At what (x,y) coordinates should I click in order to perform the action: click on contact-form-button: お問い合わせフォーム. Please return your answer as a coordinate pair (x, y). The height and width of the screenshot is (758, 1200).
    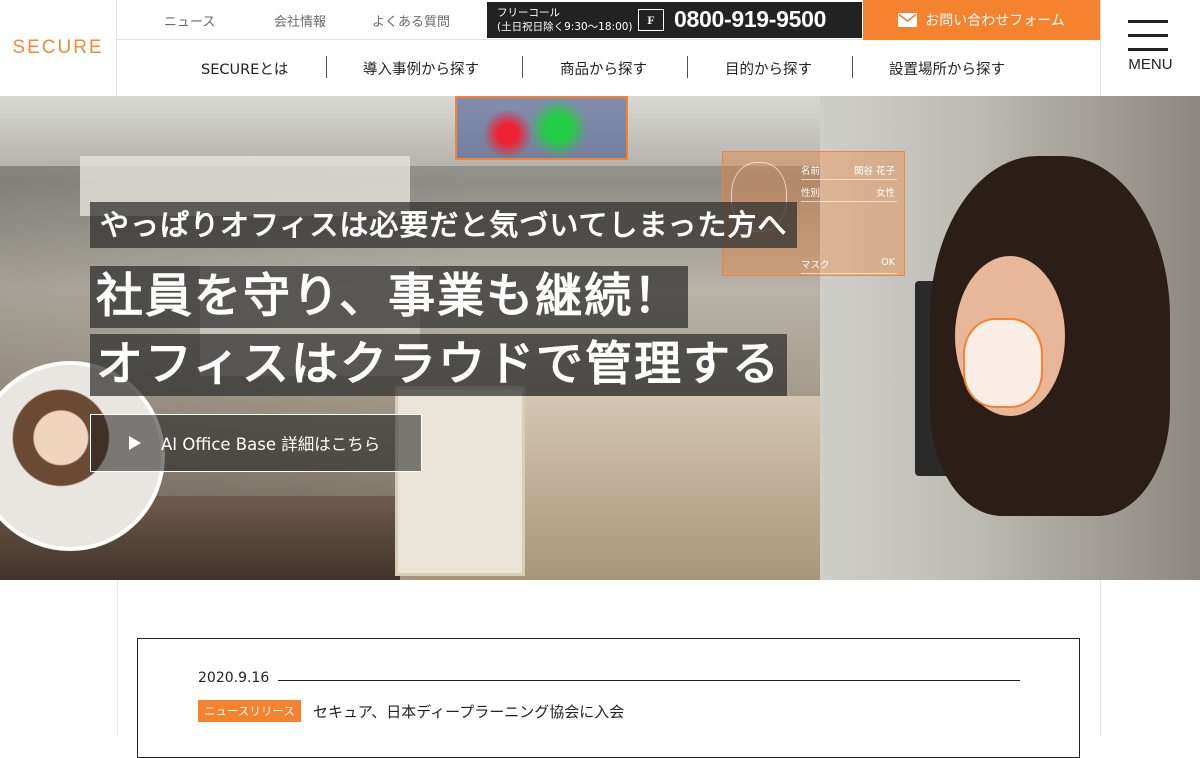
    Looking at the image, I should click on (981, 20).